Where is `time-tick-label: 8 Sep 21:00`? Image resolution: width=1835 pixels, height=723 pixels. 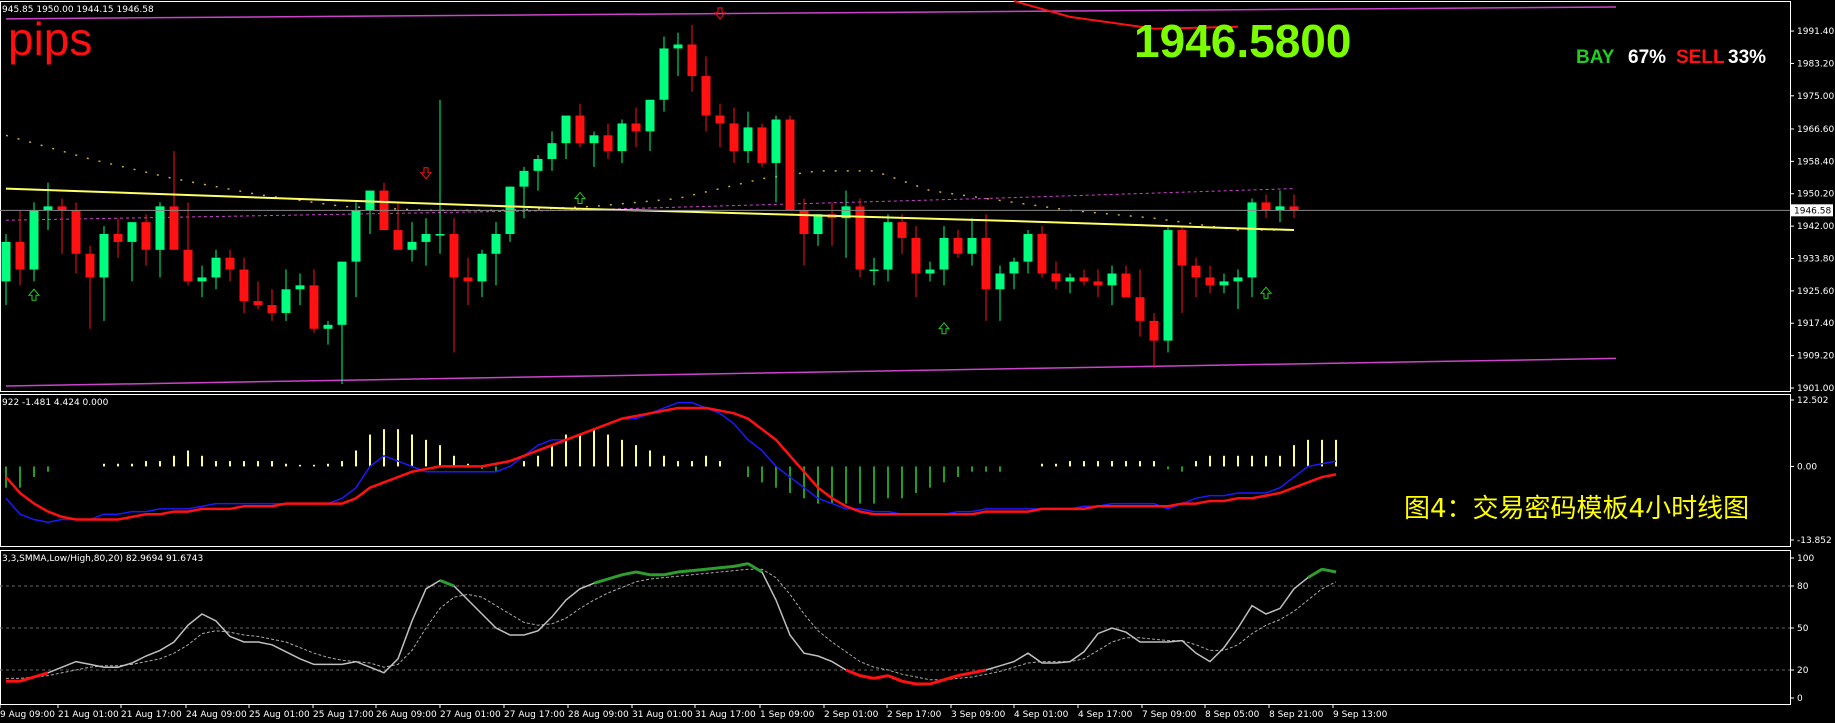 time-tick-label: 8 Sep 21:00 is located at coordinates (1296, 715).